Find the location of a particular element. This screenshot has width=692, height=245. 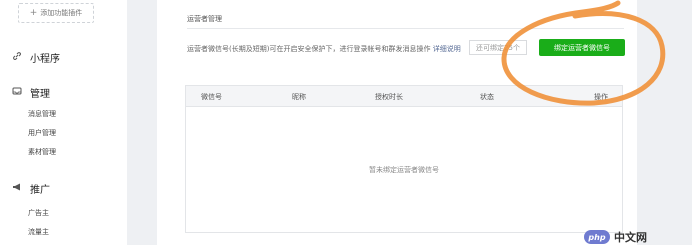

hand-drawn-circle-annotation is located at coordinates (583, 53).